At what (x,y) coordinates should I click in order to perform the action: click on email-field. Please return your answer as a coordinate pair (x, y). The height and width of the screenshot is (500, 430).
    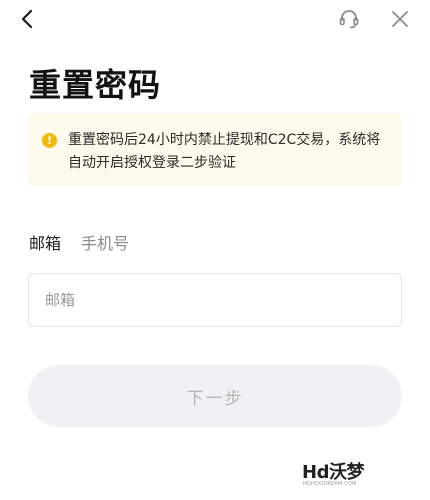
    Looking at the image, I should click on (215, 300).